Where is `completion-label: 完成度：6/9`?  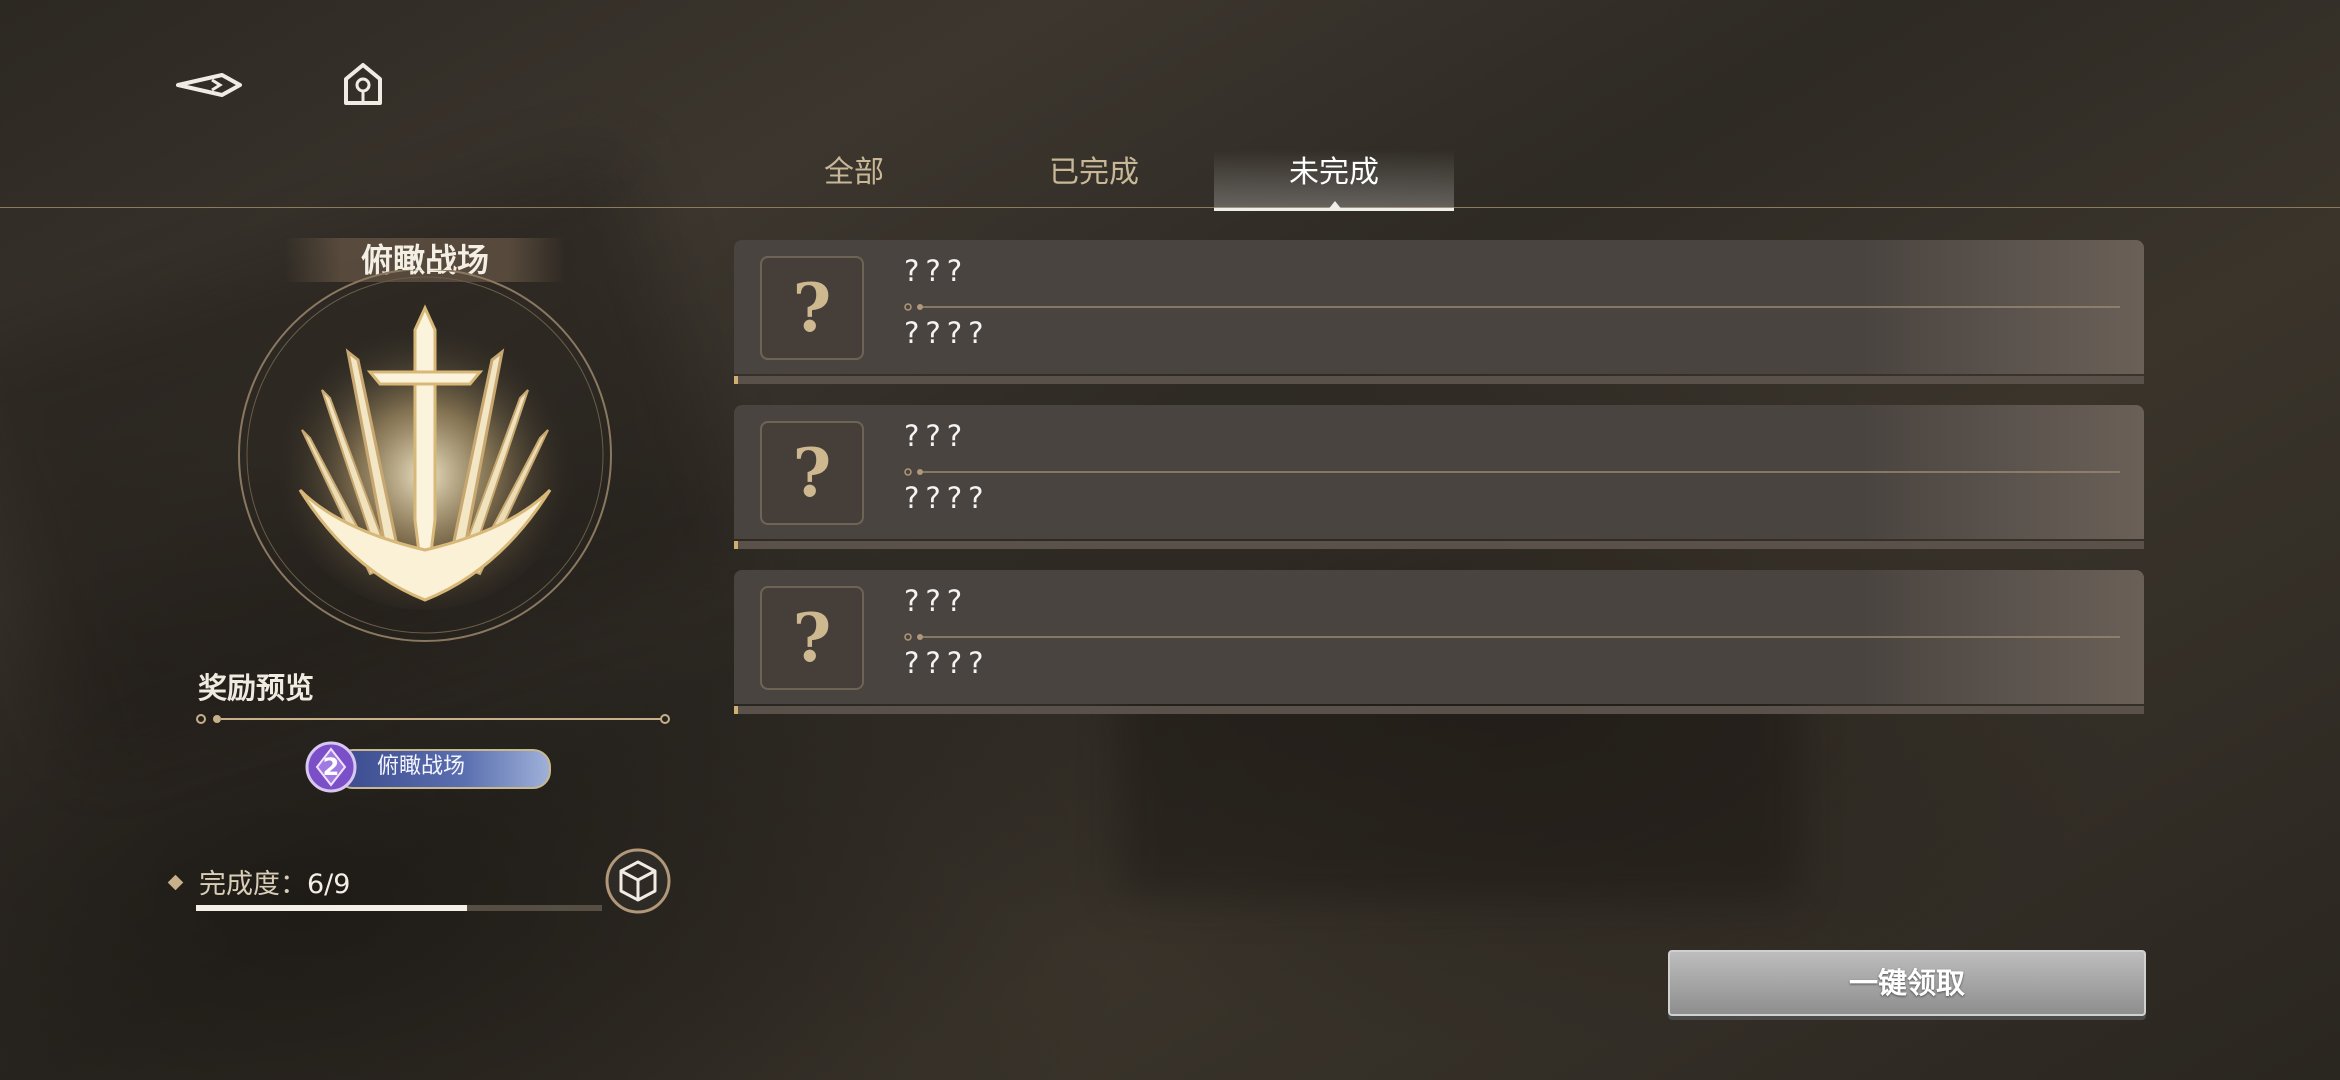
completion-label: 完成度：6/9 is located at coordinates (259, 881).